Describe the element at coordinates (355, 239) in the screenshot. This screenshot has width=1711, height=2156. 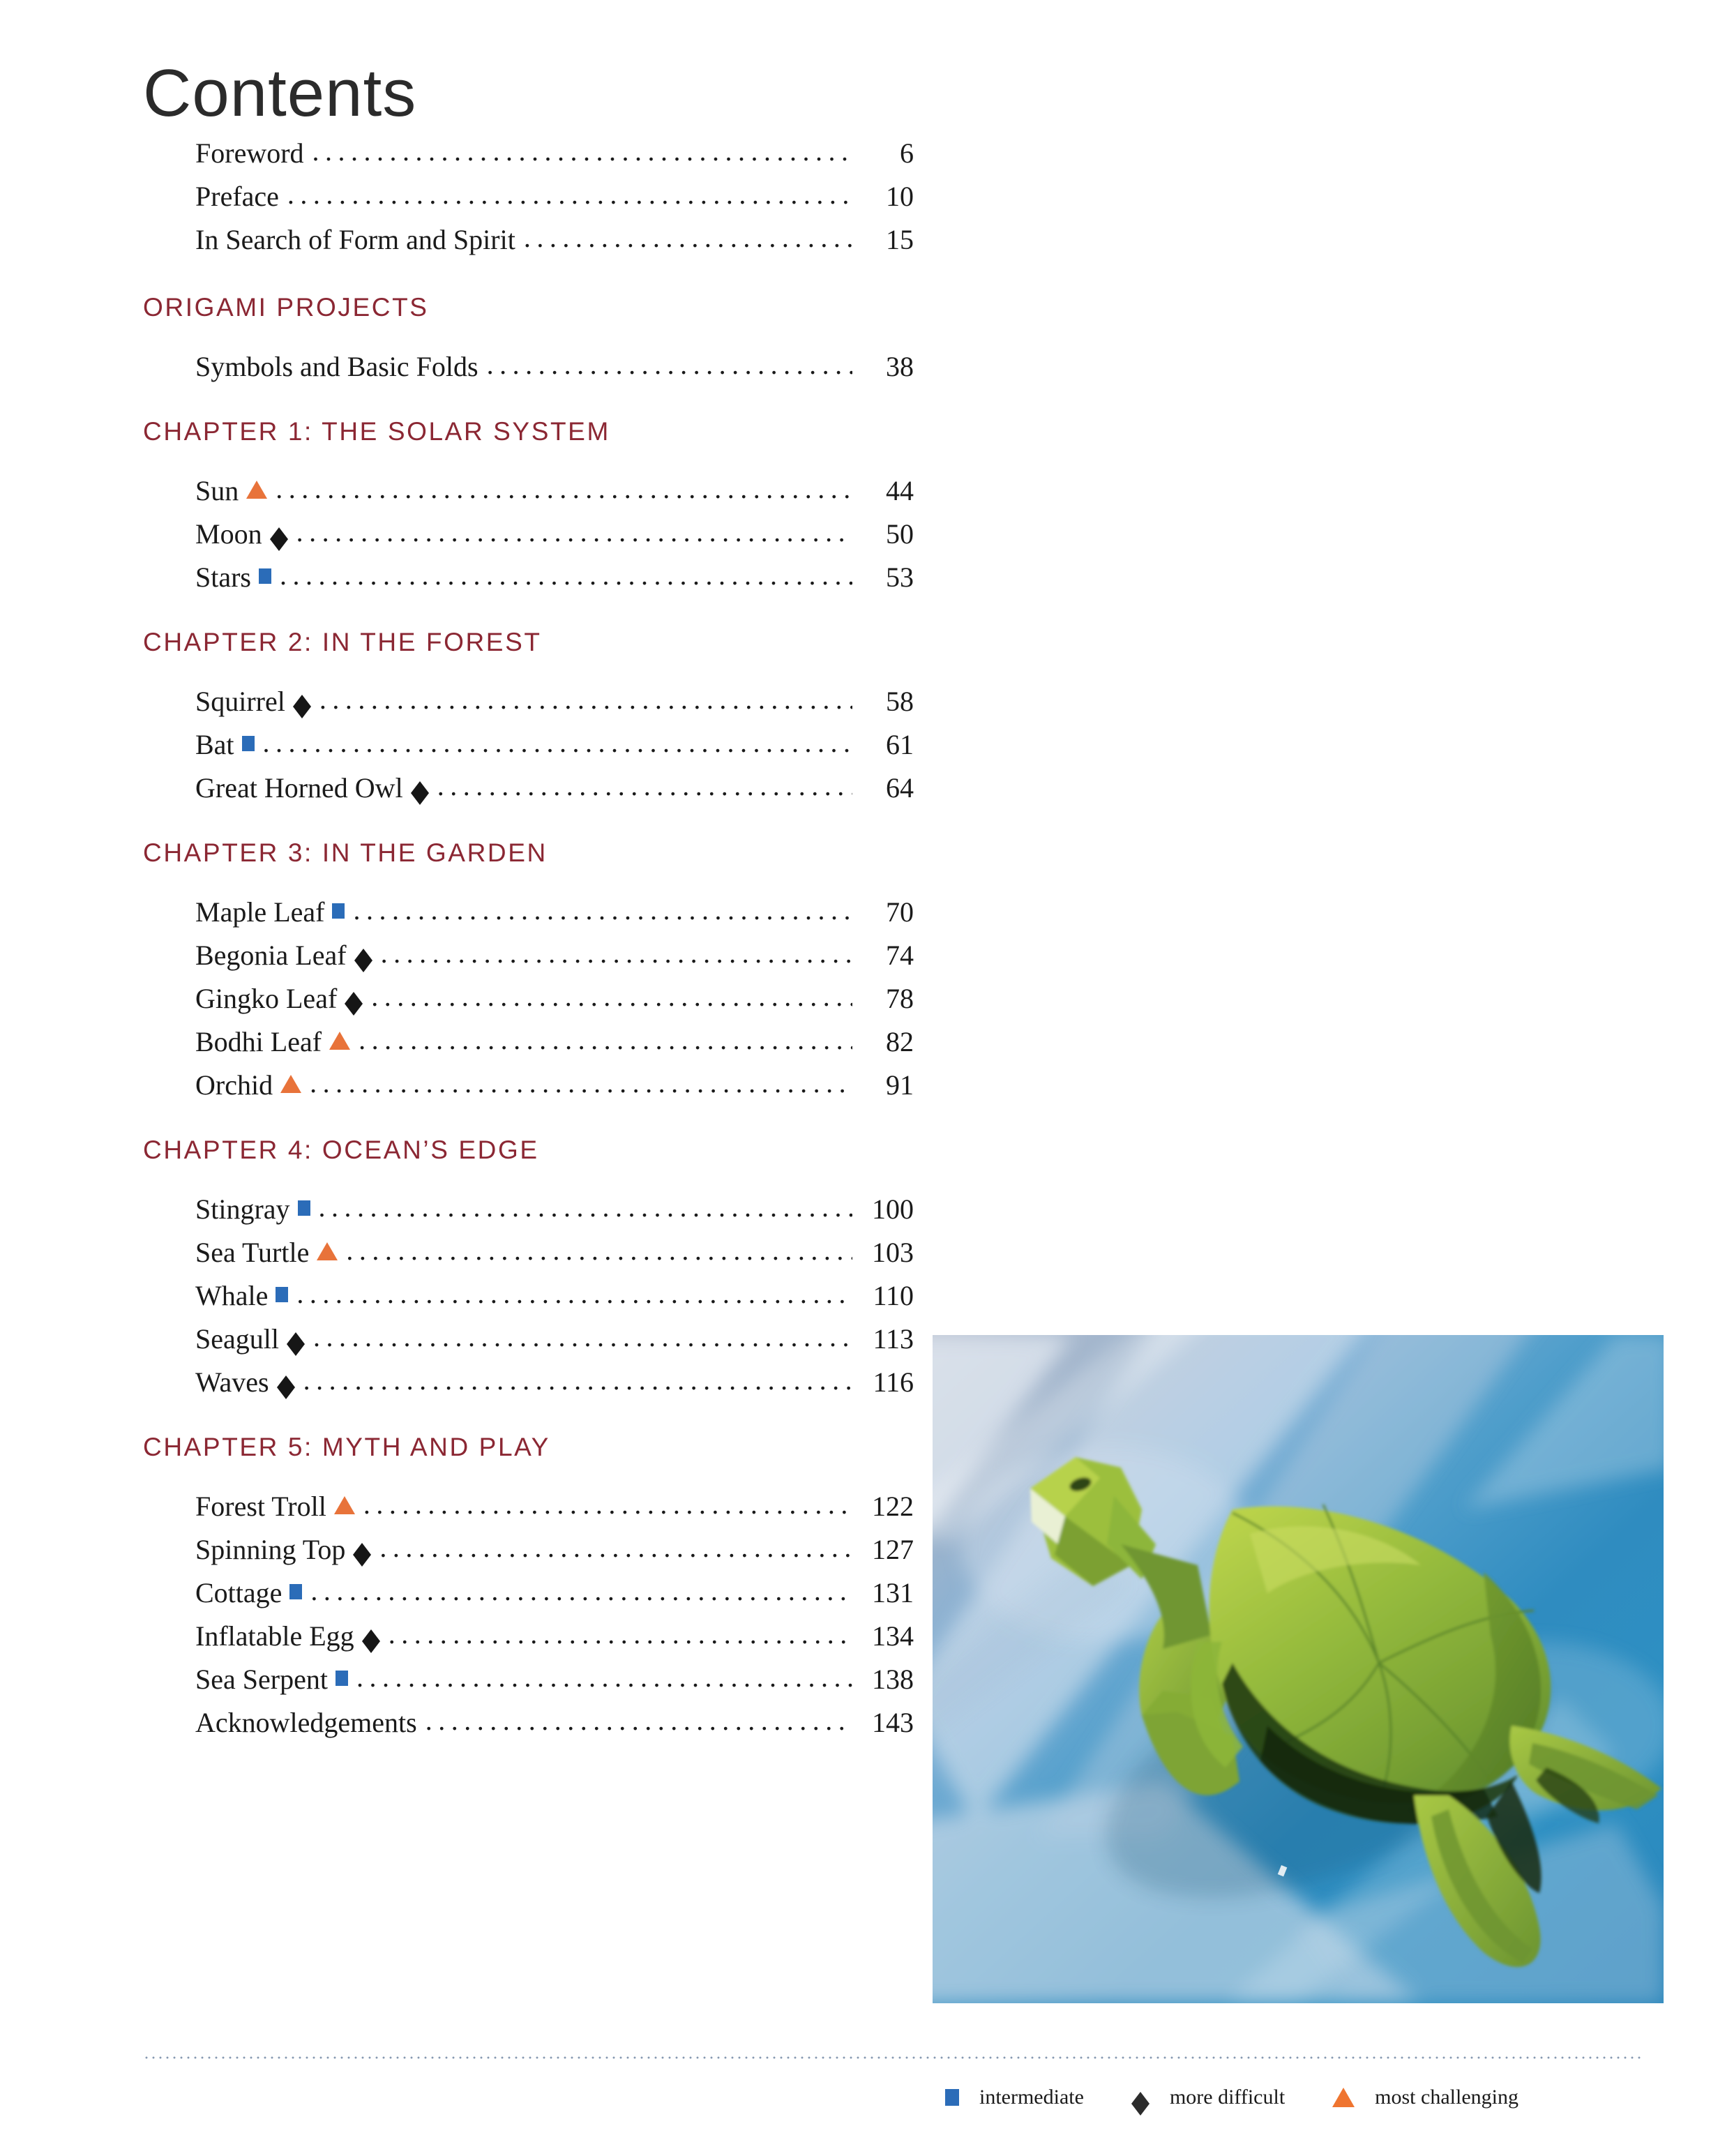
I see `toc-entry-title: In Search of Form and Spirit` at that location.